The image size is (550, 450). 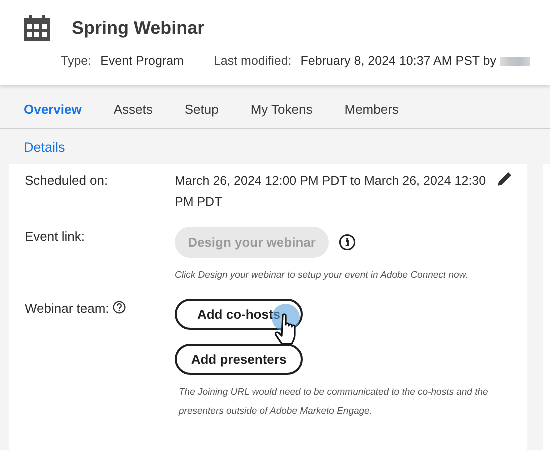 I want to click on field-label: Scheduled on:, so click(x=66, y=180).